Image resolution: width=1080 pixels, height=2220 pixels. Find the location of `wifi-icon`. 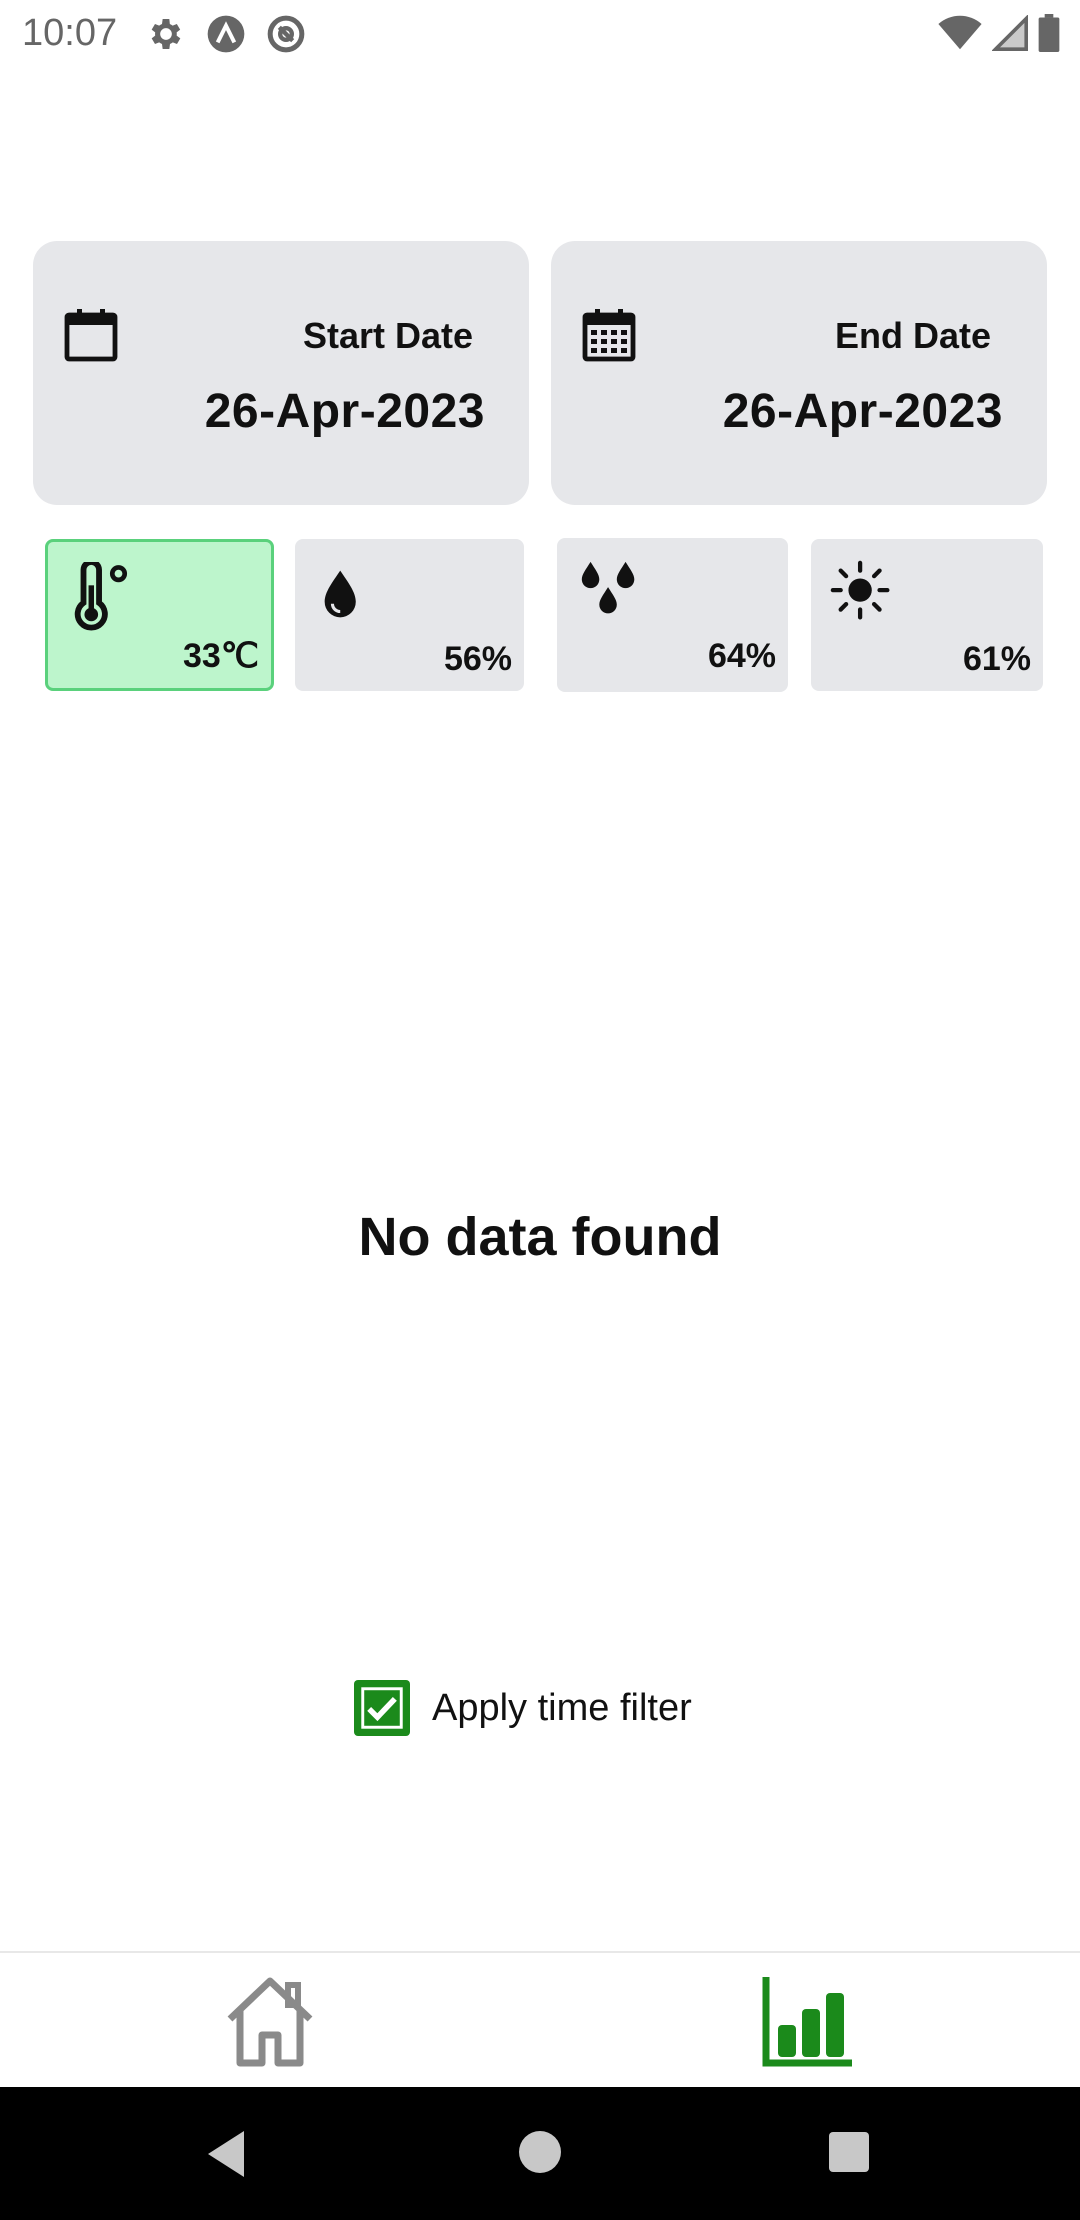

wifi-icon is located at coordinates (960, 32).